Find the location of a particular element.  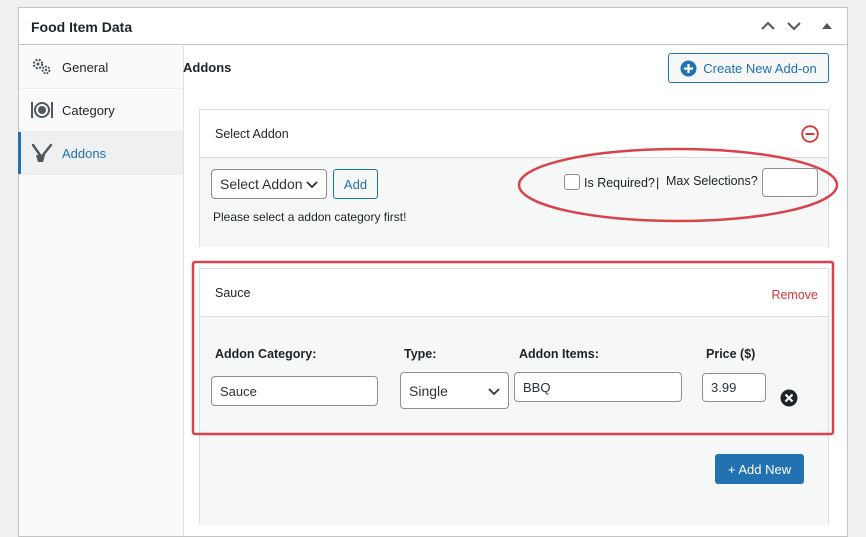

triangle-up-icon is located at coordinates (827, 26).